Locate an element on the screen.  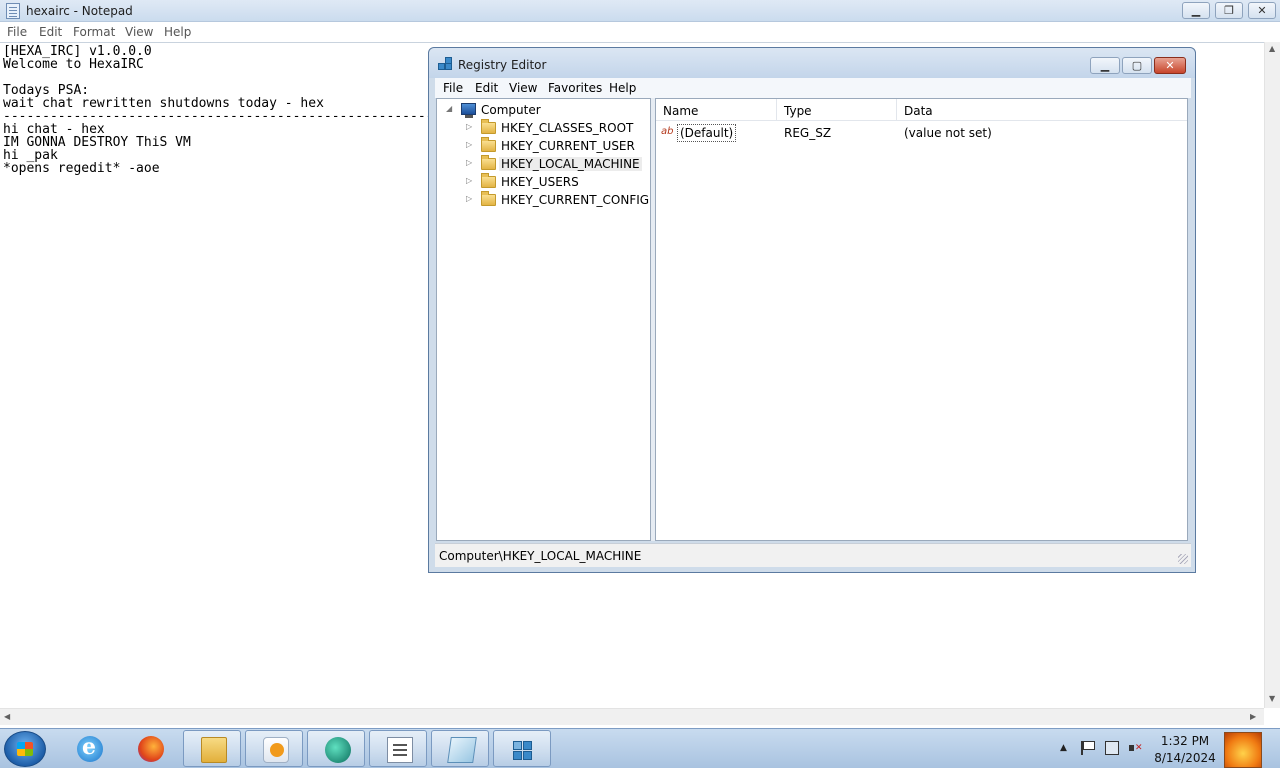
computer-icon is located at coordinates (468, 110).